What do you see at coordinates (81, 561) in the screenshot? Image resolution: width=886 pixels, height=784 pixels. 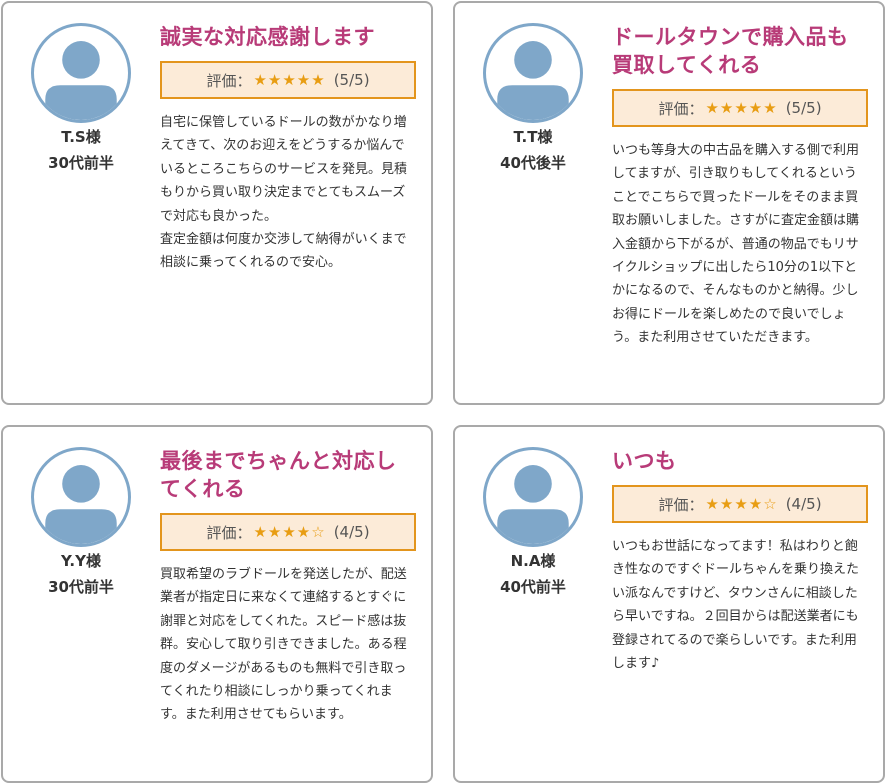 I see `reviewer-name: Y.Y様` at bounding box center [81, 561].